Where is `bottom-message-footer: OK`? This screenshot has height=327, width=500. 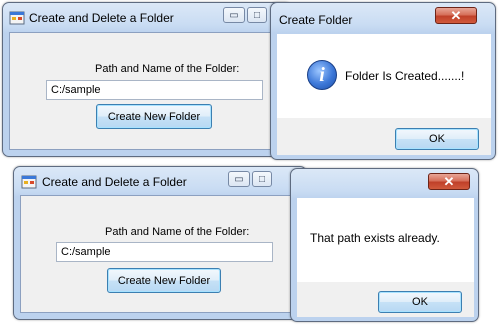
bottom-message-footer: OK is located at coordinates (385, 299).